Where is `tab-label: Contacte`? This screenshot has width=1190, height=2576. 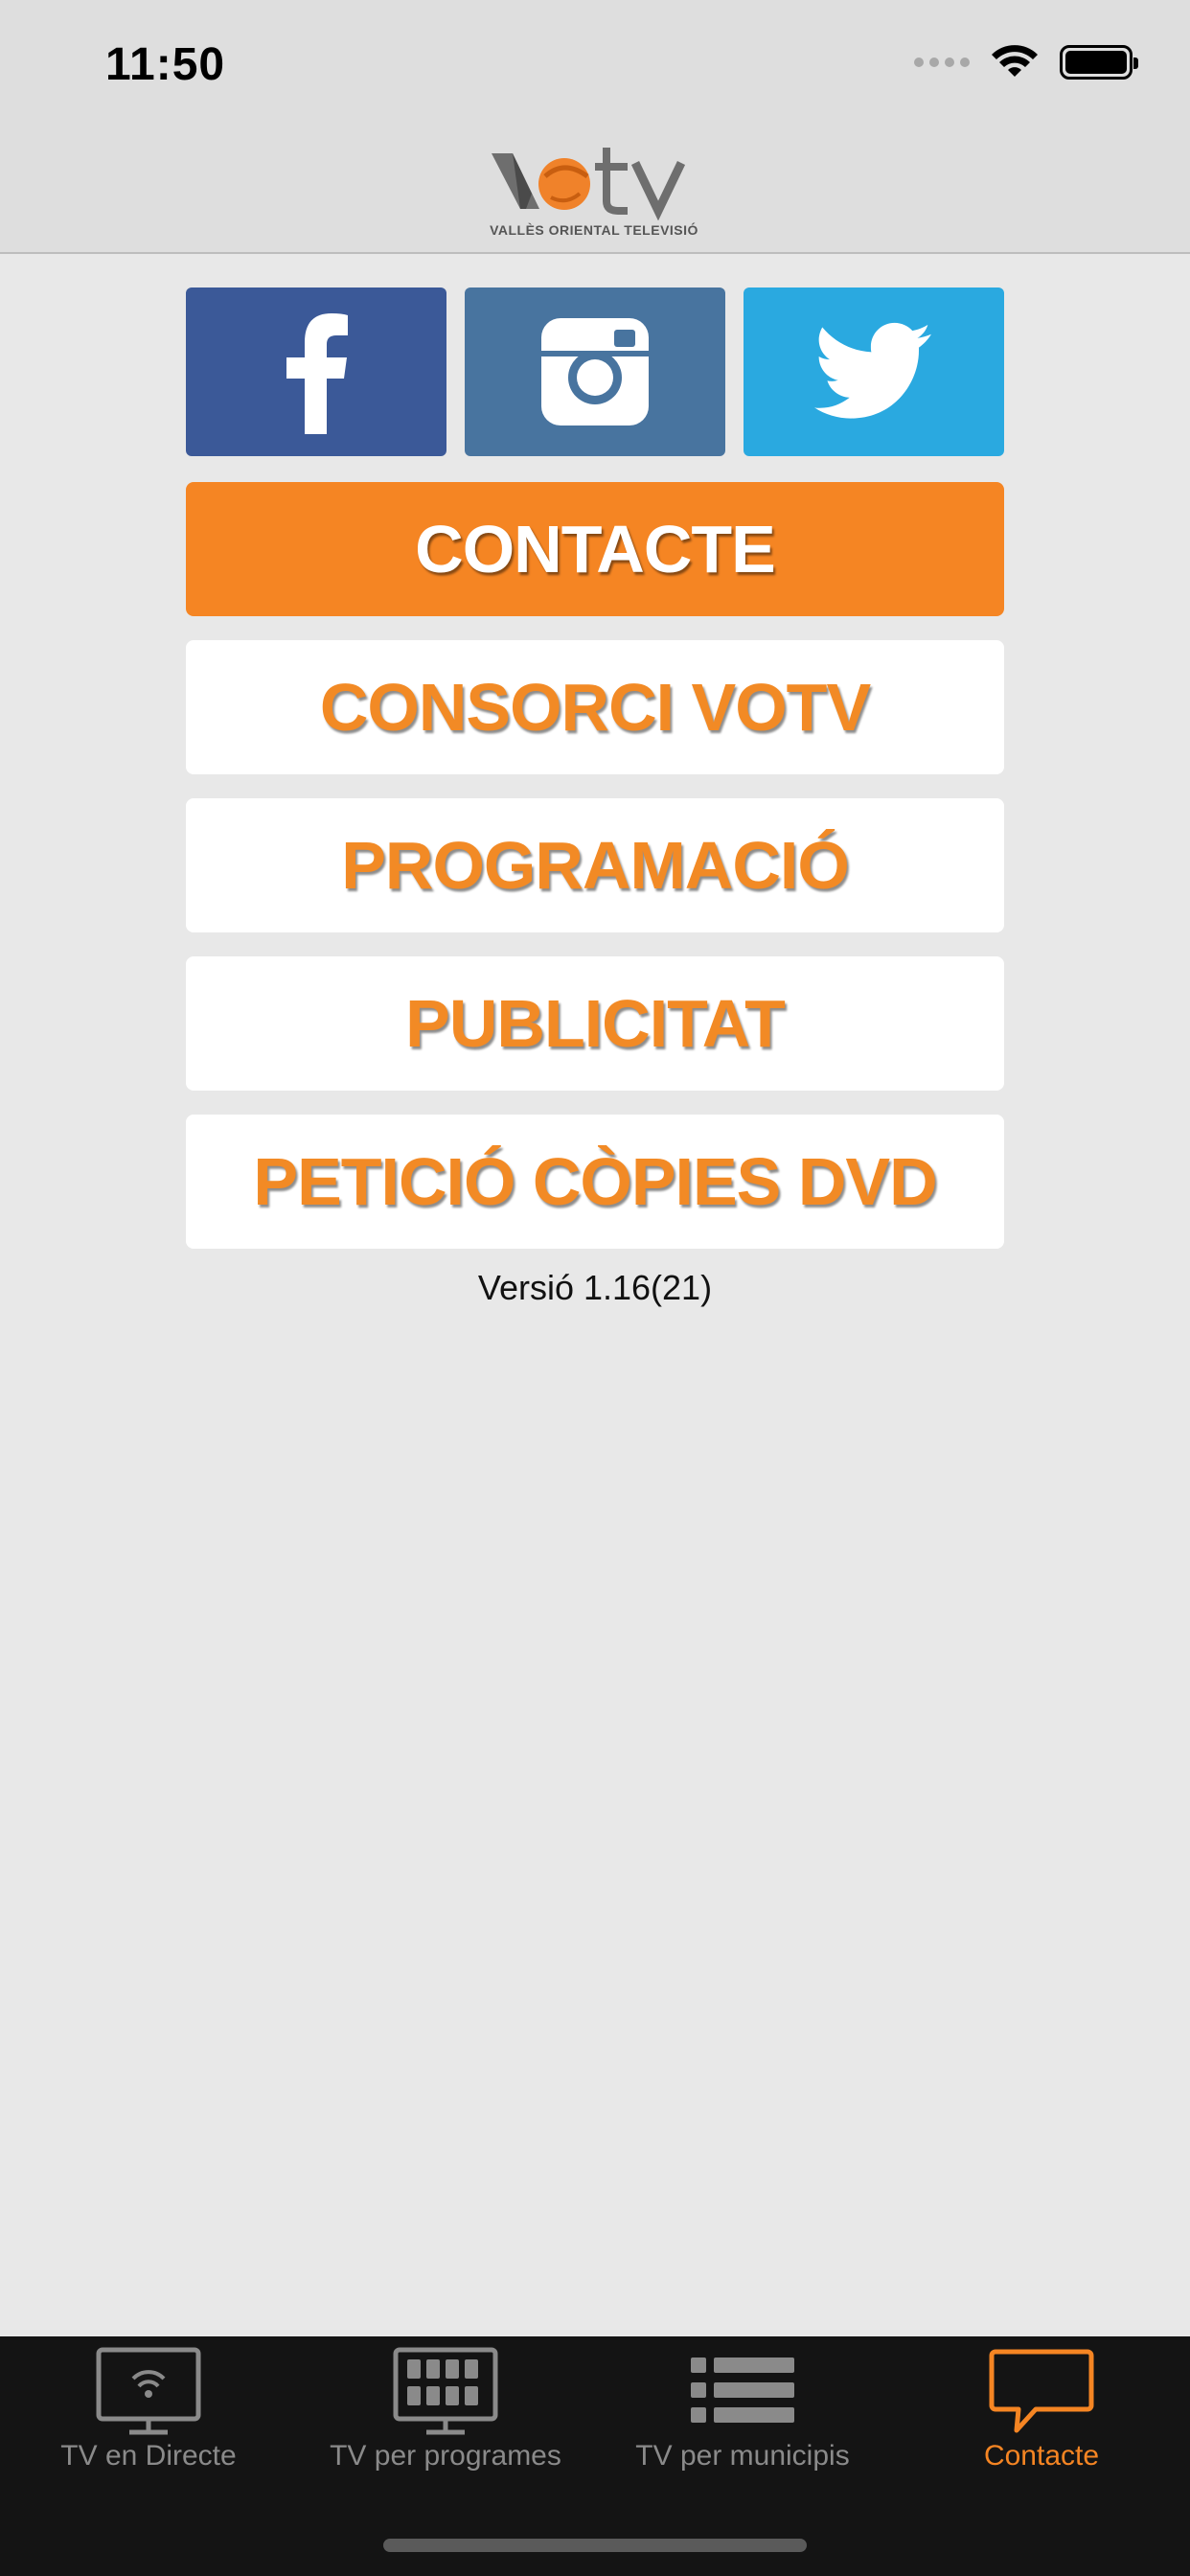
tab-label: Contacte is located at coordinates (1041, 2456).